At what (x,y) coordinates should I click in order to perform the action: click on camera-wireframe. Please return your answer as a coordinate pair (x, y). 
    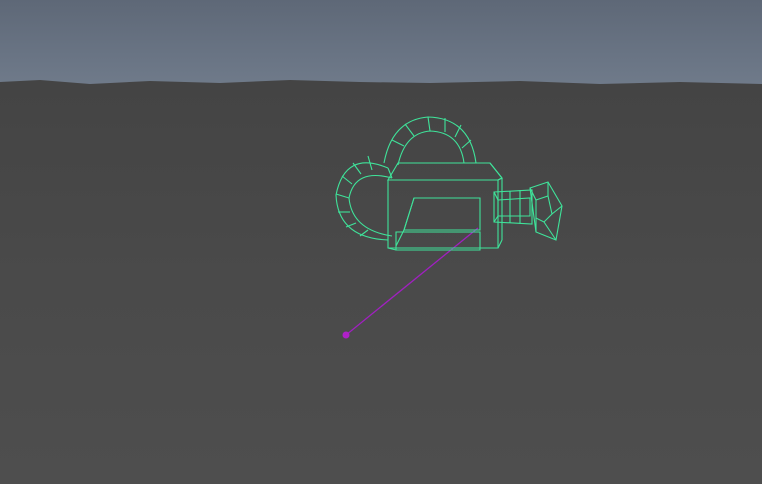
    Looking at the image, I should click on (449, 183).